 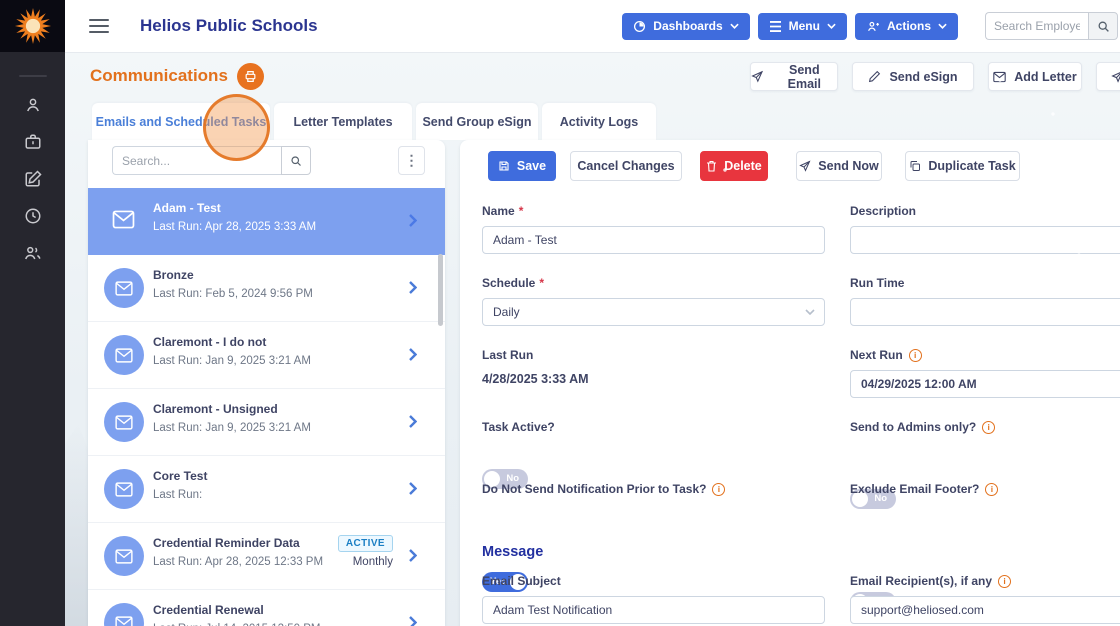 What do you see at coordinates (1036, 26) in the screenshot?
I see `employee-search-input` at bounding box center [1036, 26].